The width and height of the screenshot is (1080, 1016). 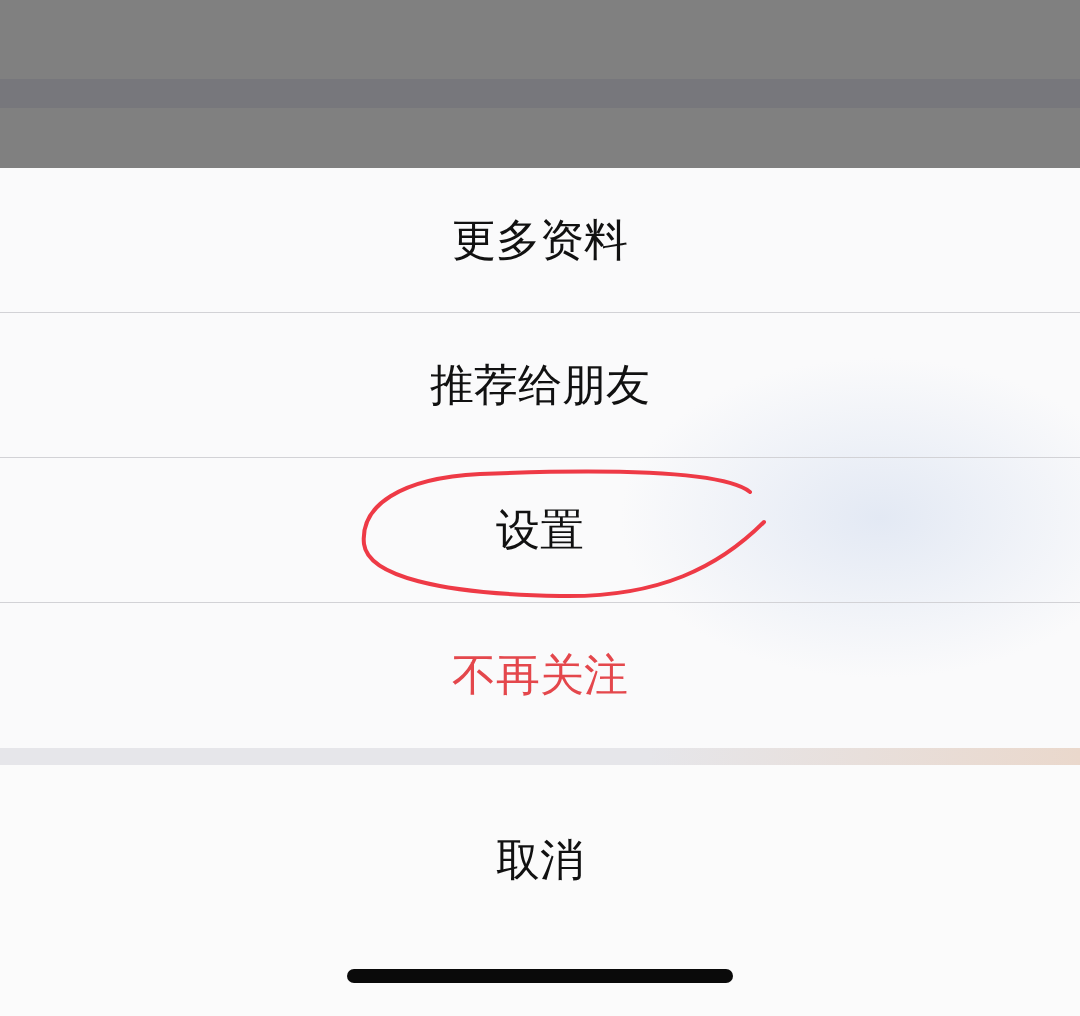 I want to click on menu-option: 推荐给朋友, so click(x=540, y=385).